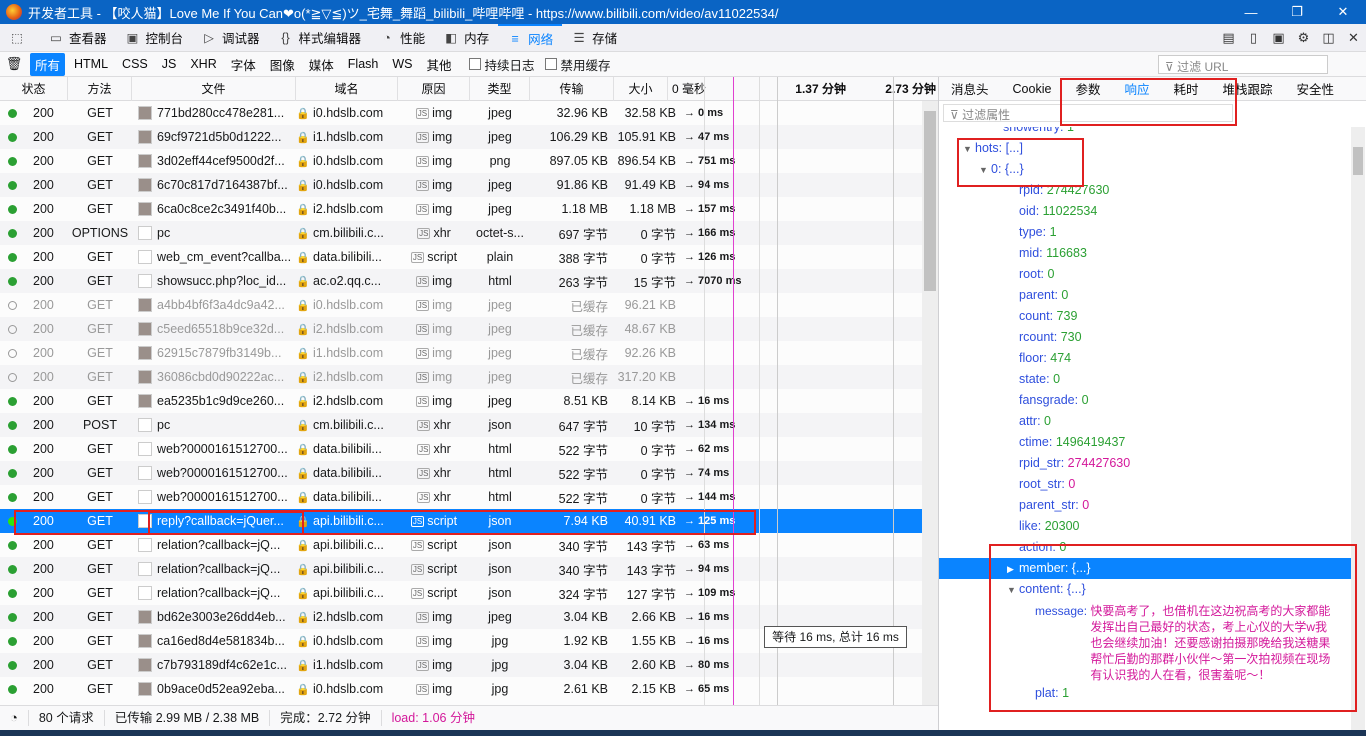 Image resolution: width=1366 pixels, height=736 pixels. Describe the element at coordinates (243, 64) in the screenshot. I see `filter-fonts: 字体` at that location.